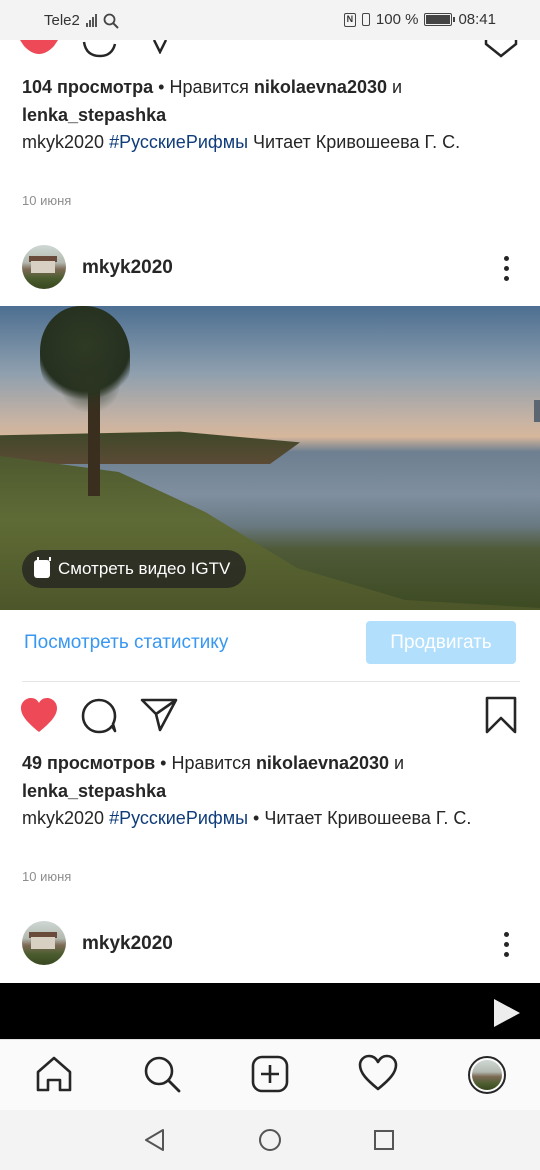 Image resolution: width=540 pixels, height=1170 pixels. I want to click on divider, so click(271, 681).